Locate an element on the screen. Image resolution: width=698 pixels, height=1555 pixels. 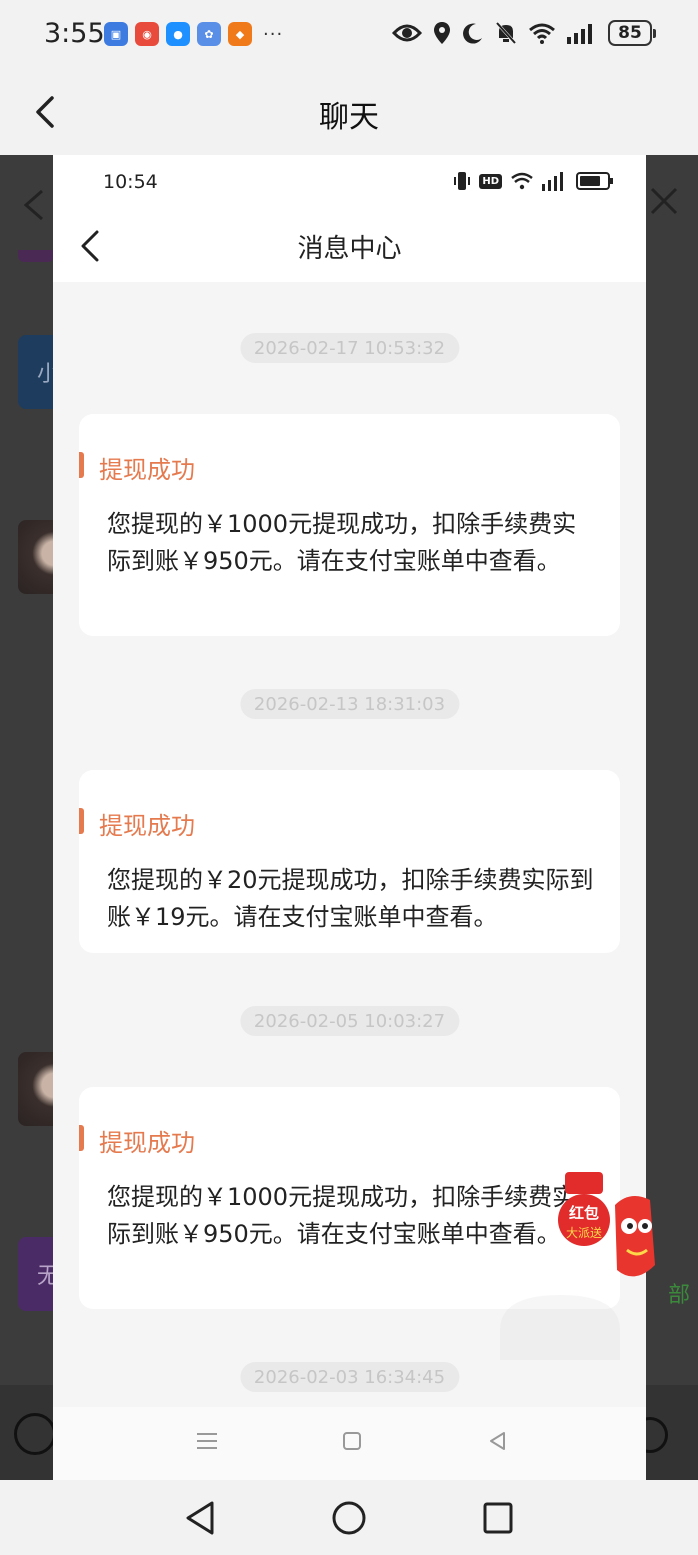
bell-watermark-icon is located at coordinates (560, 1327).